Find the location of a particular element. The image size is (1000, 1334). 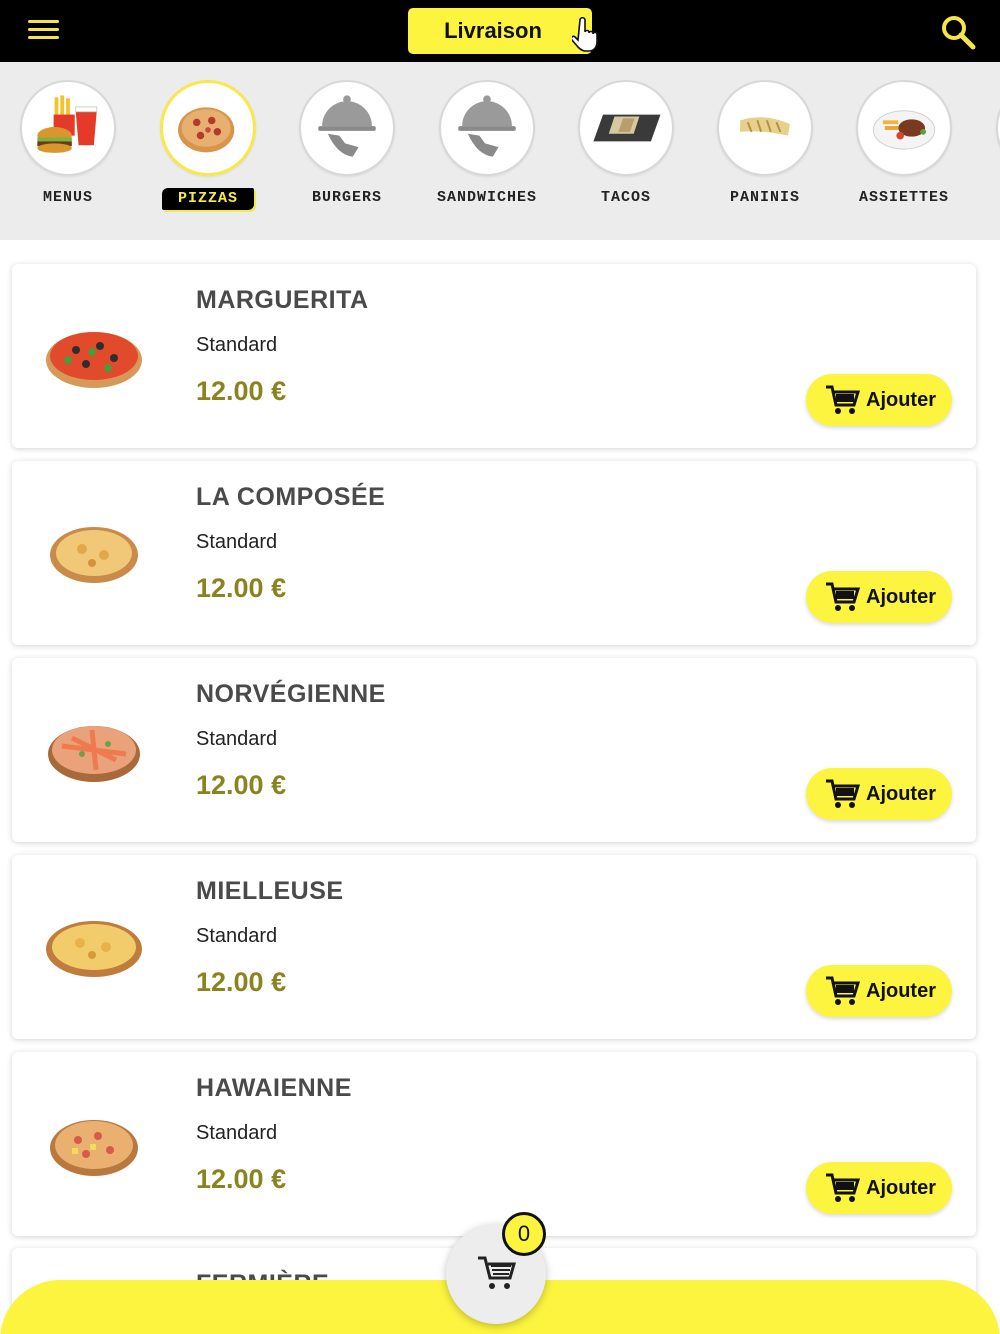

category-label: BURGERS is located at coordinates (346, 197).